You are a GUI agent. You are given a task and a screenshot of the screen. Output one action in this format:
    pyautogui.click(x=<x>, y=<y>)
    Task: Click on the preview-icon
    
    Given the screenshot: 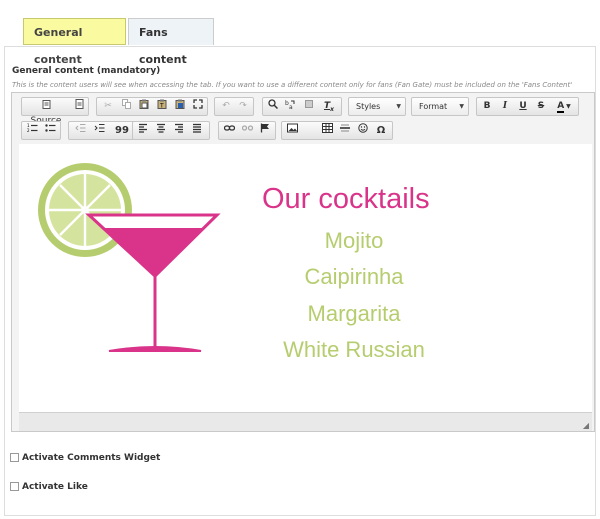 What is the action you would take?
    pyautogui.click(x=79, y=106)
    